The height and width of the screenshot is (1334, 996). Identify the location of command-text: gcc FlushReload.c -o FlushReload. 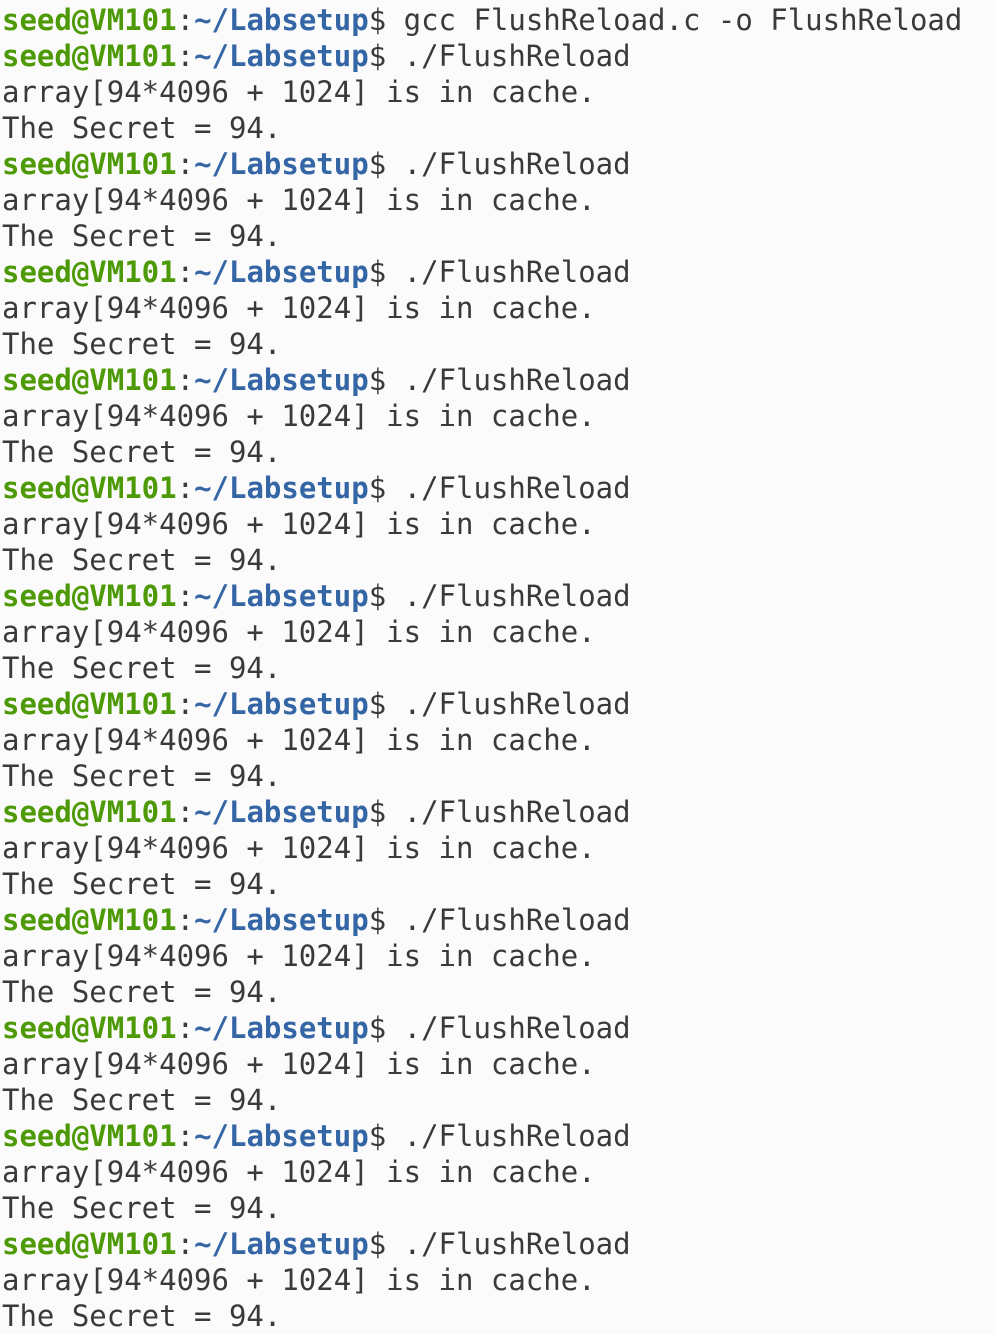
(674, 20).